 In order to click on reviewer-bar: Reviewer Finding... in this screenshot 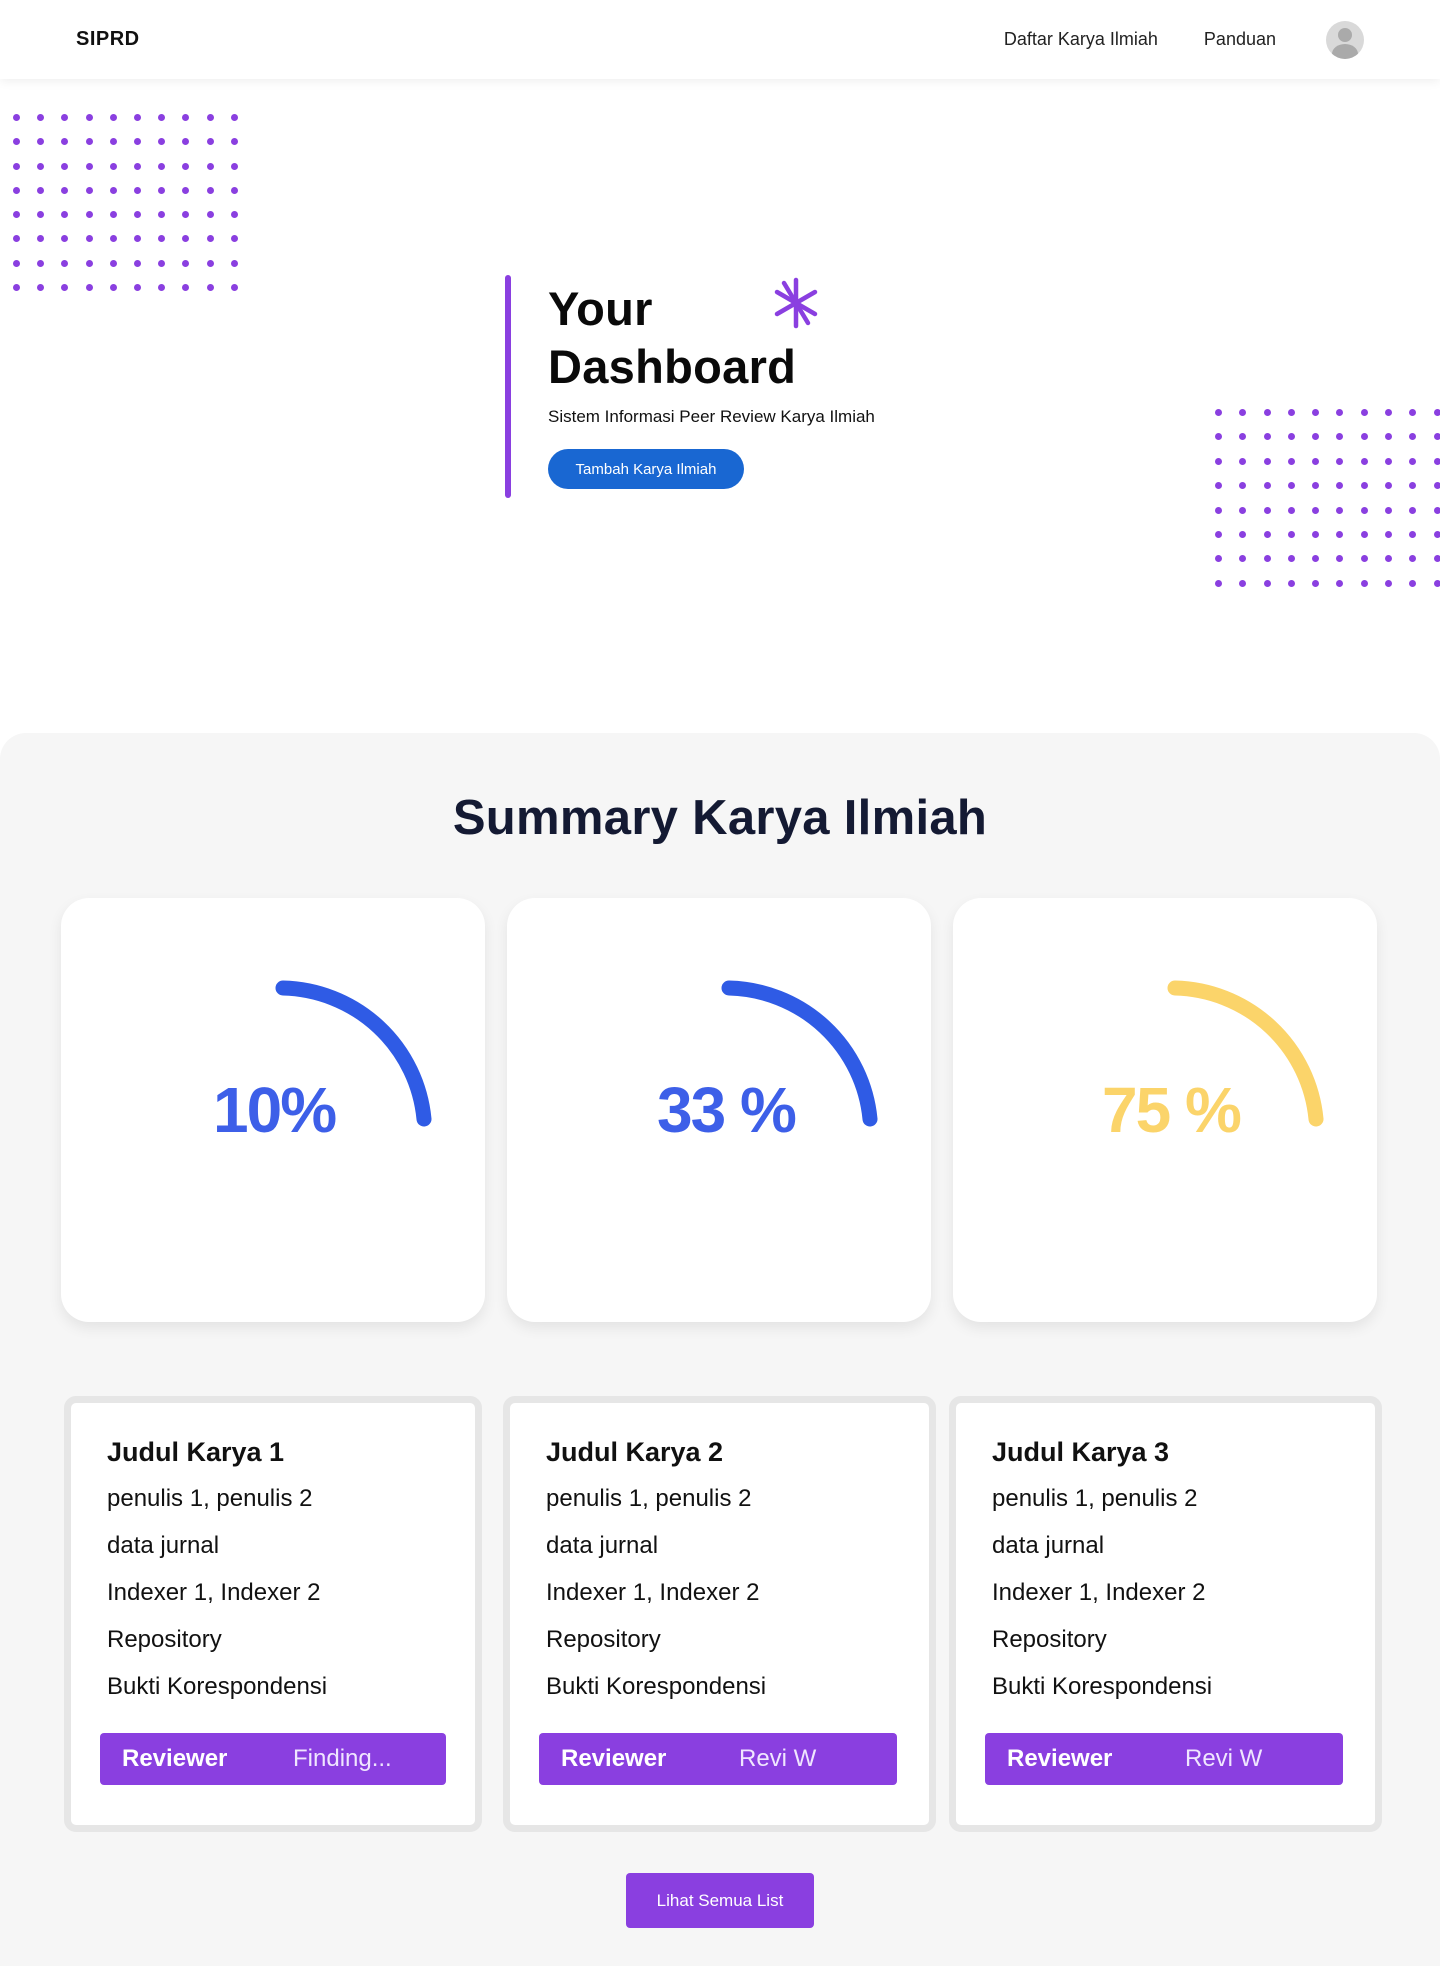, I will do `click(273, 1759)`.